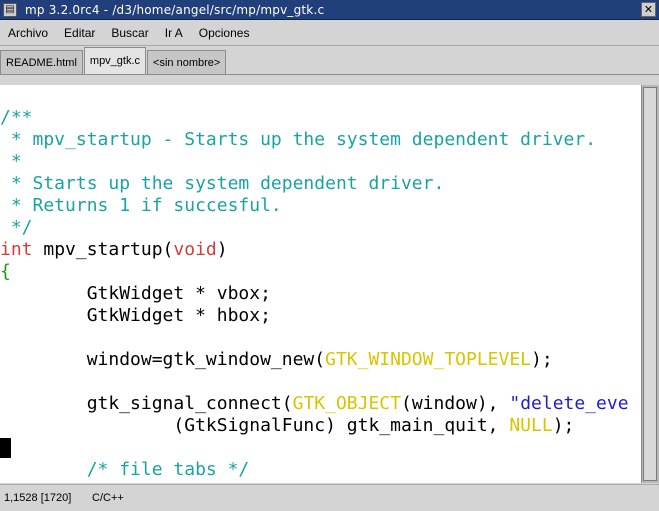 The image size is (659, 511). What do you see at coordinates (10, 9) in the screenshot?
I see `window-menu-icon: ▤` at bounding box center [10, 9].